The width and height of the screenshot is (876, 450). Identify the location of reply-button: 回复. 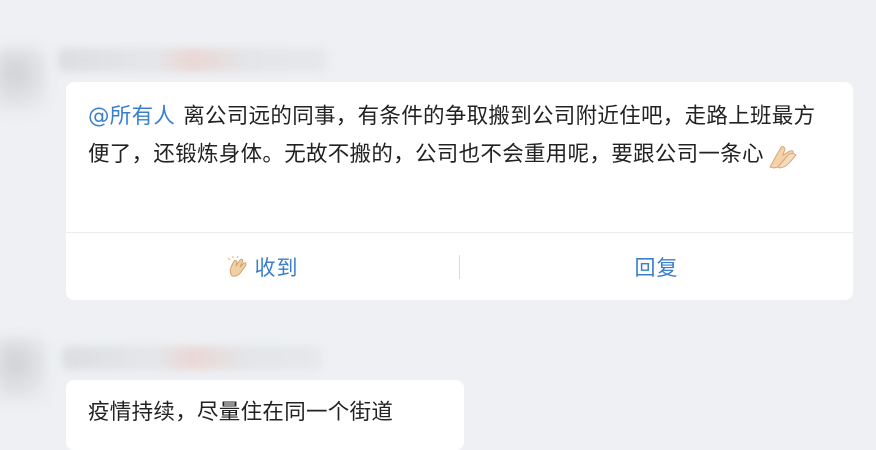
(656, 266).